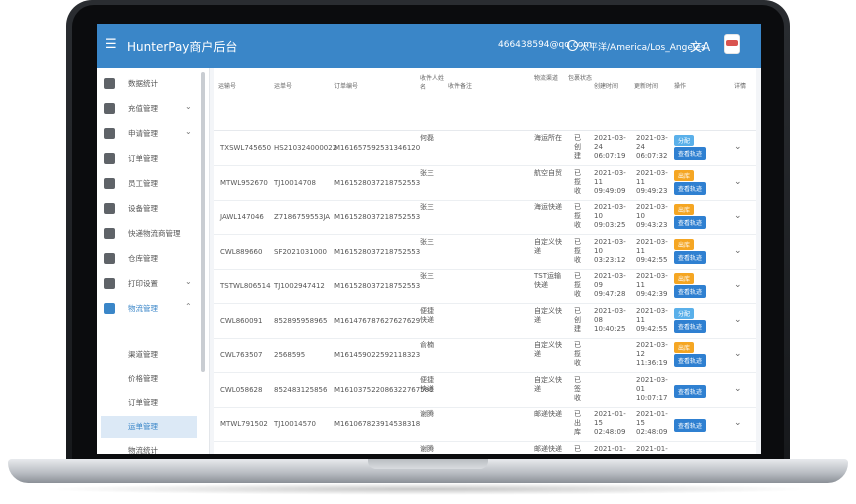 This screenshot has height=504, width=856. What do you see at coordinates (244, 182) in the screenshot?
I see `transport-number: MTWL952670` at bounding box center [244, 182].